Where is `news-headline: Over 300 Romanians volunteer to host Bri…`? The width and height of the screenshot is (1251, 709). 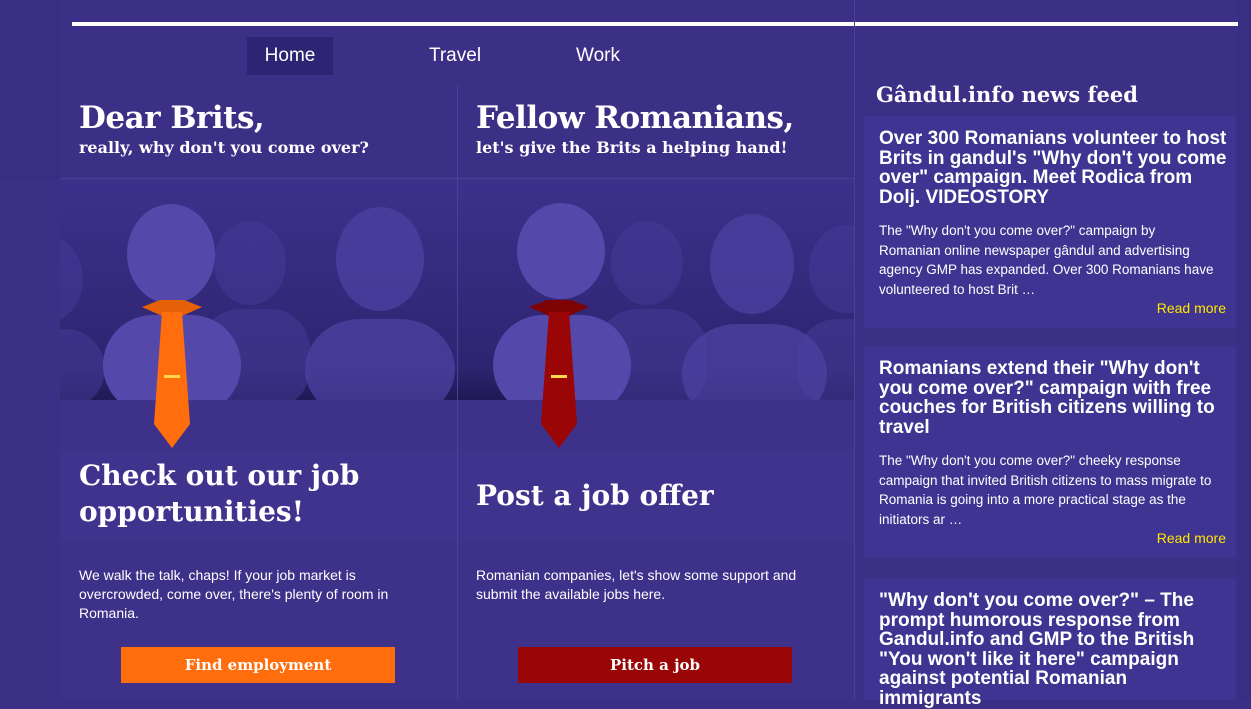 news-headline: Over 300 Romanians volunteer to host Bri… is located at coordinates (1054, 168).